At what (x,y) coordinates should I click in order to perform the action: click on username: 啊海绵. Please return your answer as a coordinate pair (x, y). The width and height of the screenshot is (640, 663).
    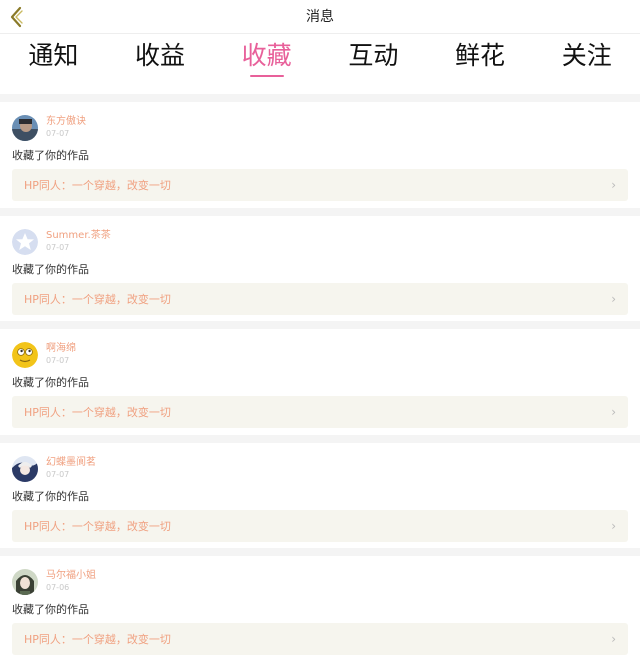
    Looking at the image, I should click on (61, 349).